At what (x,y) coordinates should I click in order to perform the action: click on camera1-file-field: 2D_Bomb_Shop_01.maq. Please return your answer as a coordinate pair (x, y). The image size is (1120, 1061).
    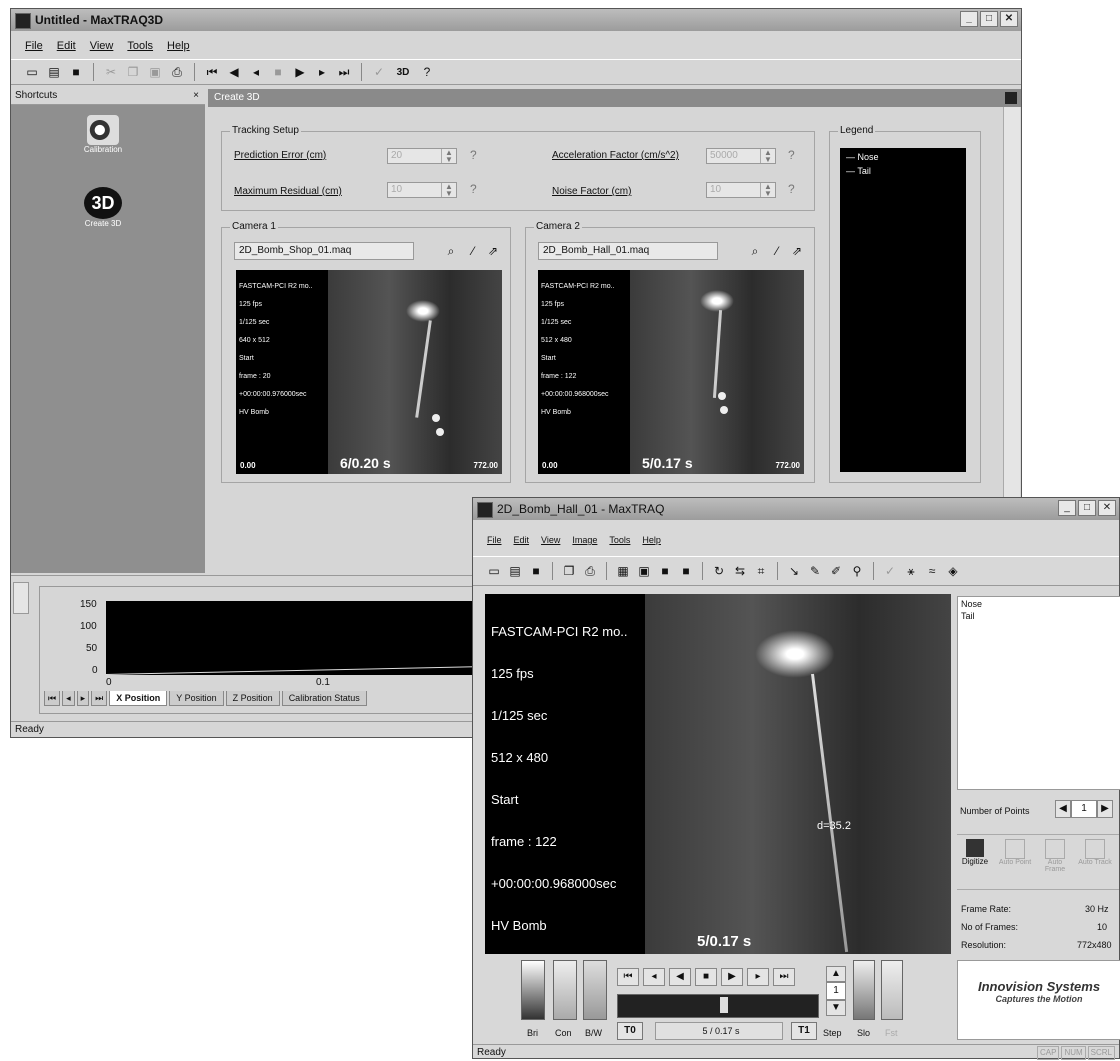
    Looking at the image, I should click on (324, 251).